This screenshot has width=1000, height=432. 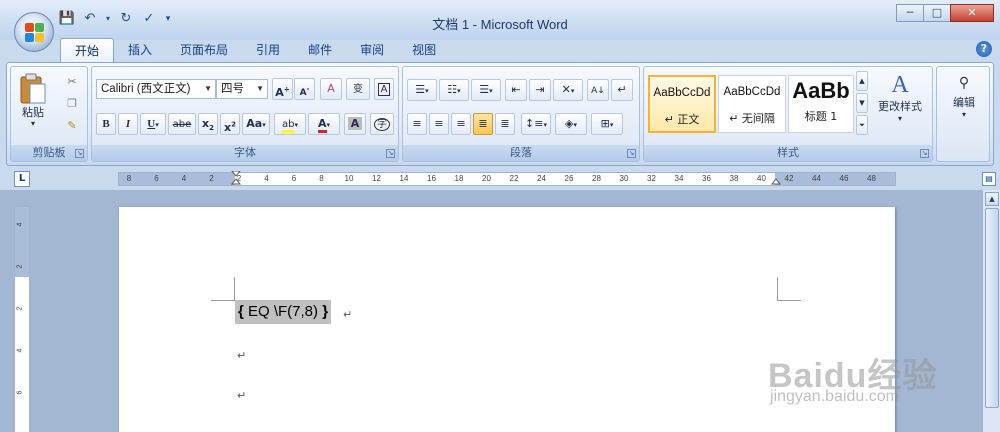 What do you see at coordinates (844, 178) in the screenshot?
I see `ruler-tick-label: 46` at bounding box center [844, 178].